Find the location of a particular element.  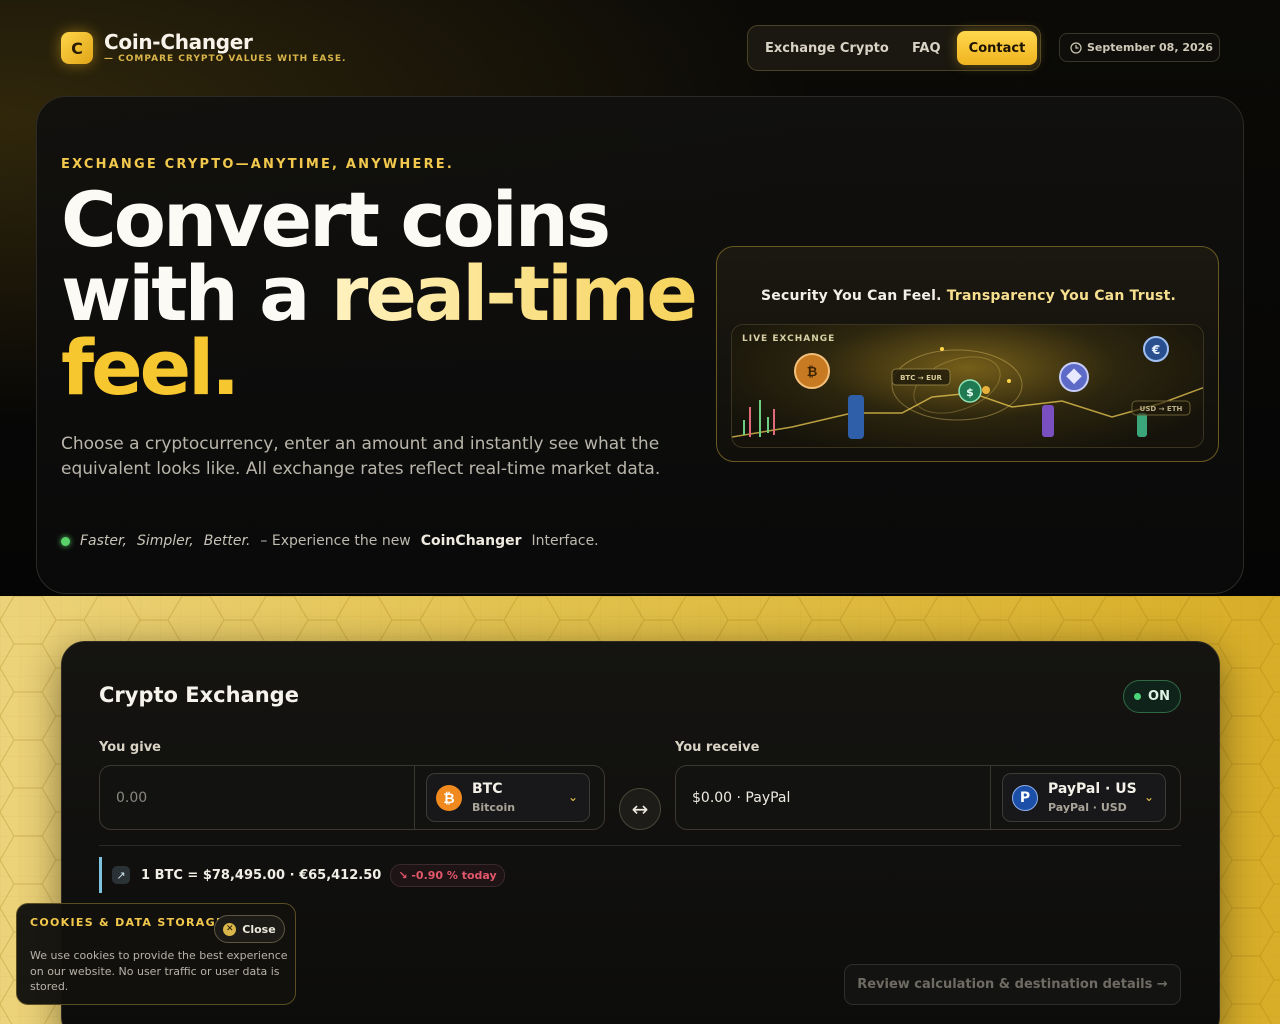

nav-faq: FAQ is located at coordinates (926, 48).